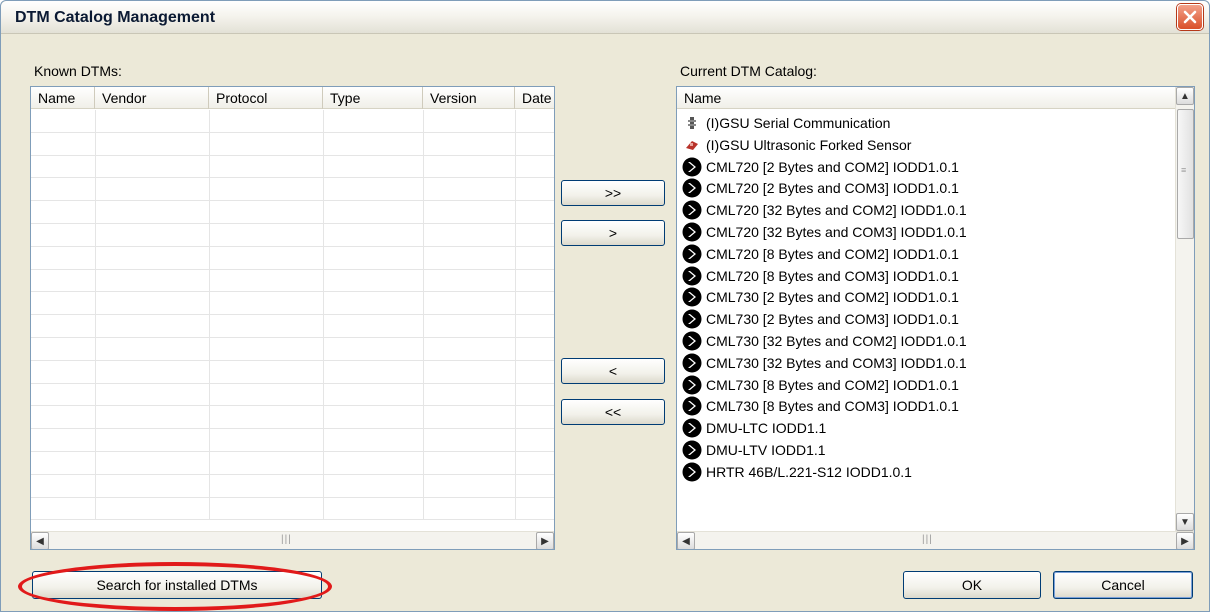 The image size is (1214, 615). I want to click on sensor-icon, so click(692, 145).